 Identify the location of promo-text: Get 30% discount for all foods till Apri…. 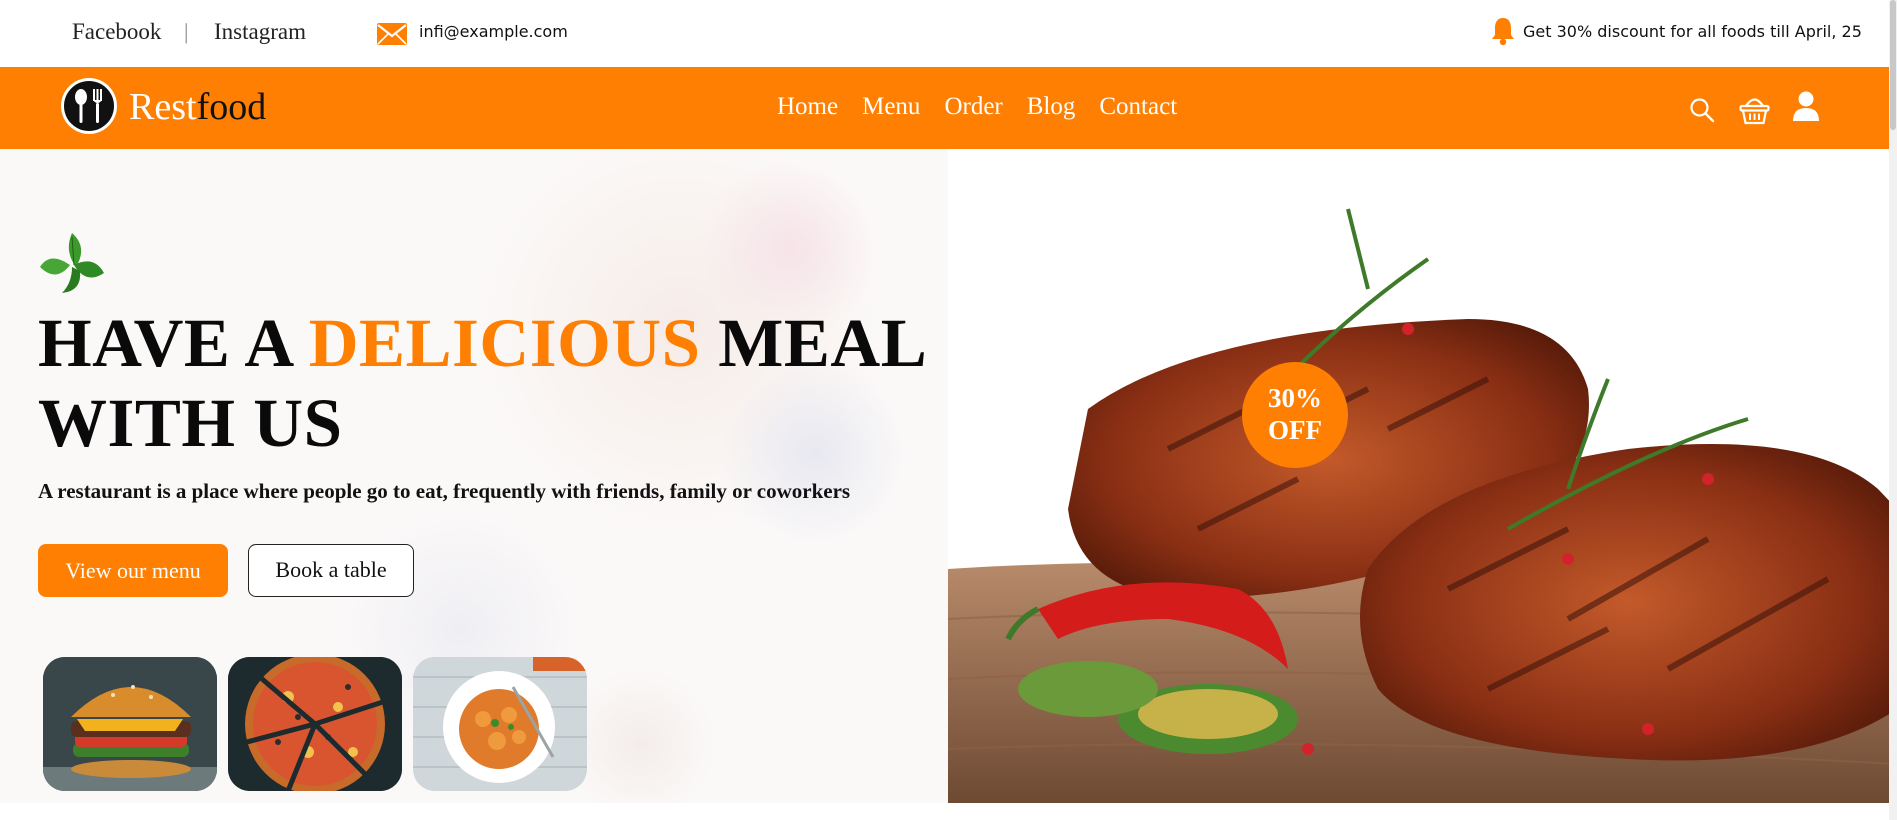
(1692, 31).